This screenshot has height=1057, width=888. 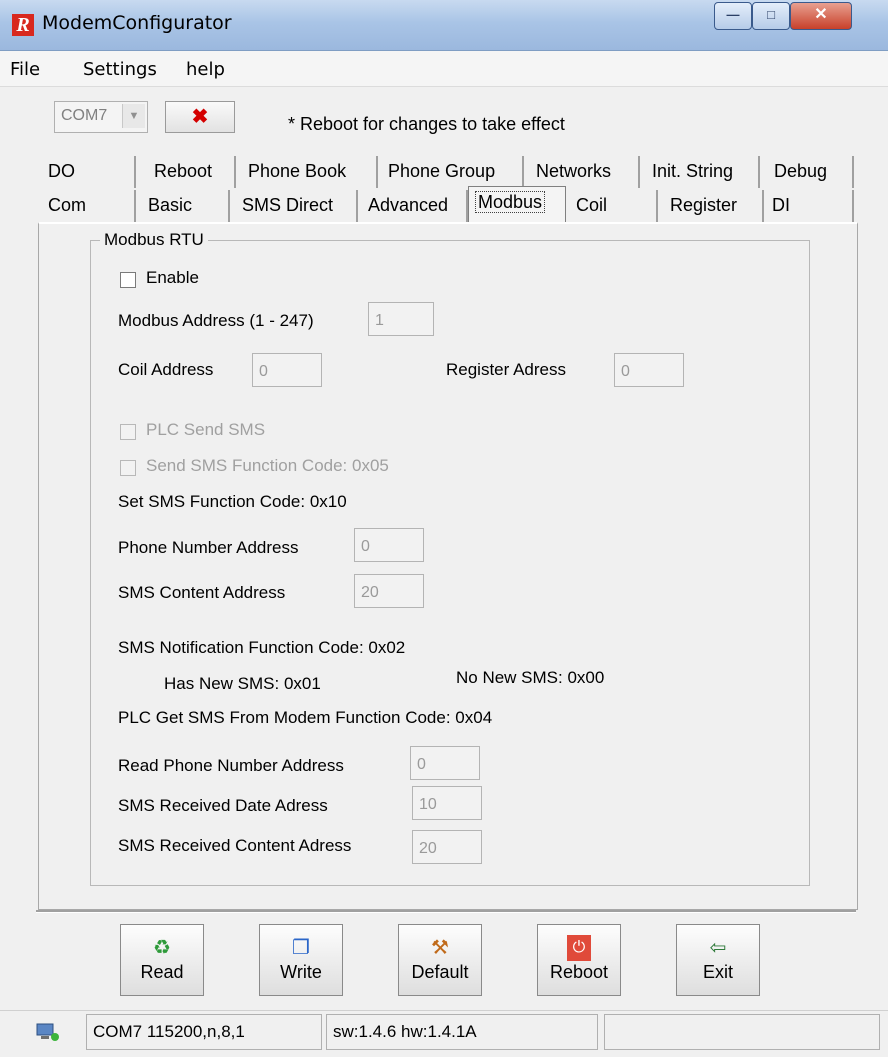 What do you see at coordinates (462, 1032) in the screenshot?
I see `status-version: sw:1.4.6 hw:1.4.1A` at bounding box center [462, 1032].